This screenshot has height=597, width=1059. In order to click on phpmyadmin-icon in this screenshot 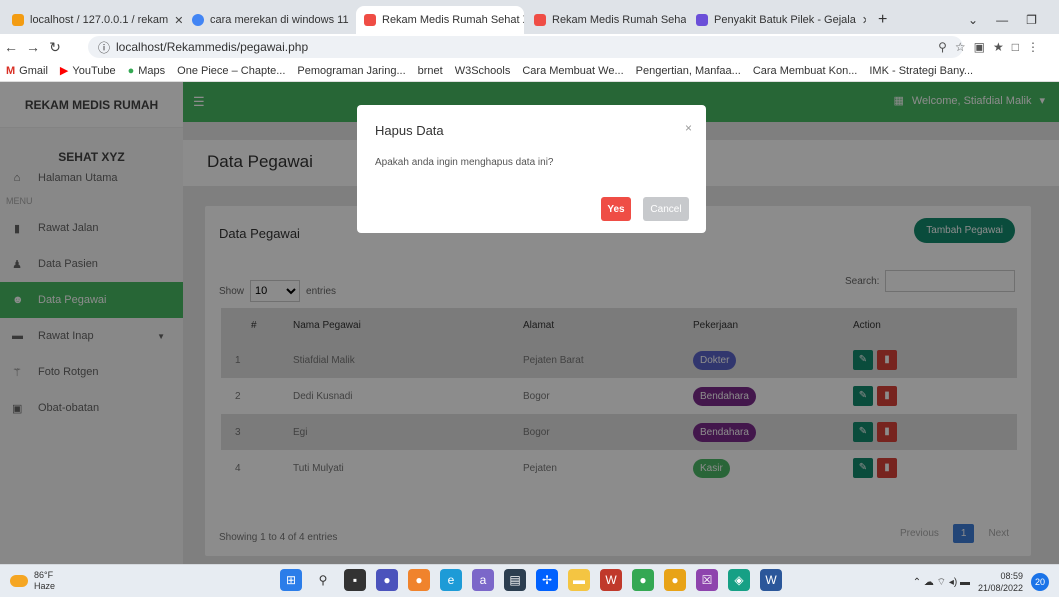, I will do `click(18, 20)`.